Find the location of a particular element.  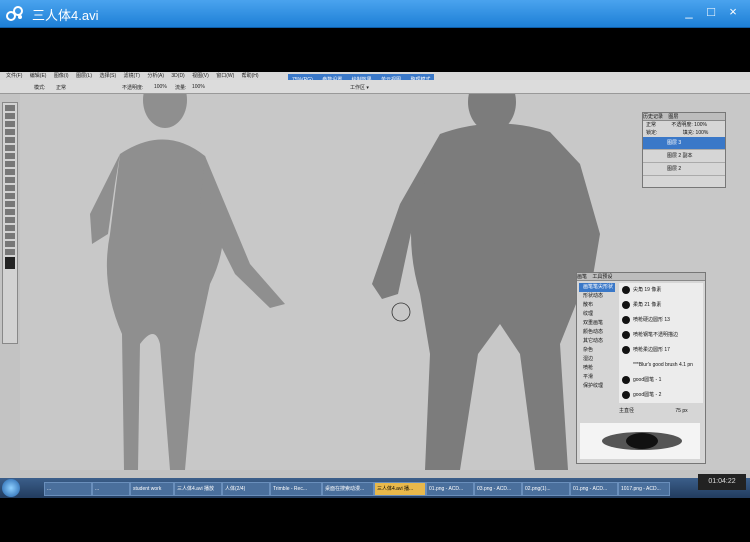

brush-preset-label: 喷枪柔边圆形 17 is located at coordinates (651, 350).